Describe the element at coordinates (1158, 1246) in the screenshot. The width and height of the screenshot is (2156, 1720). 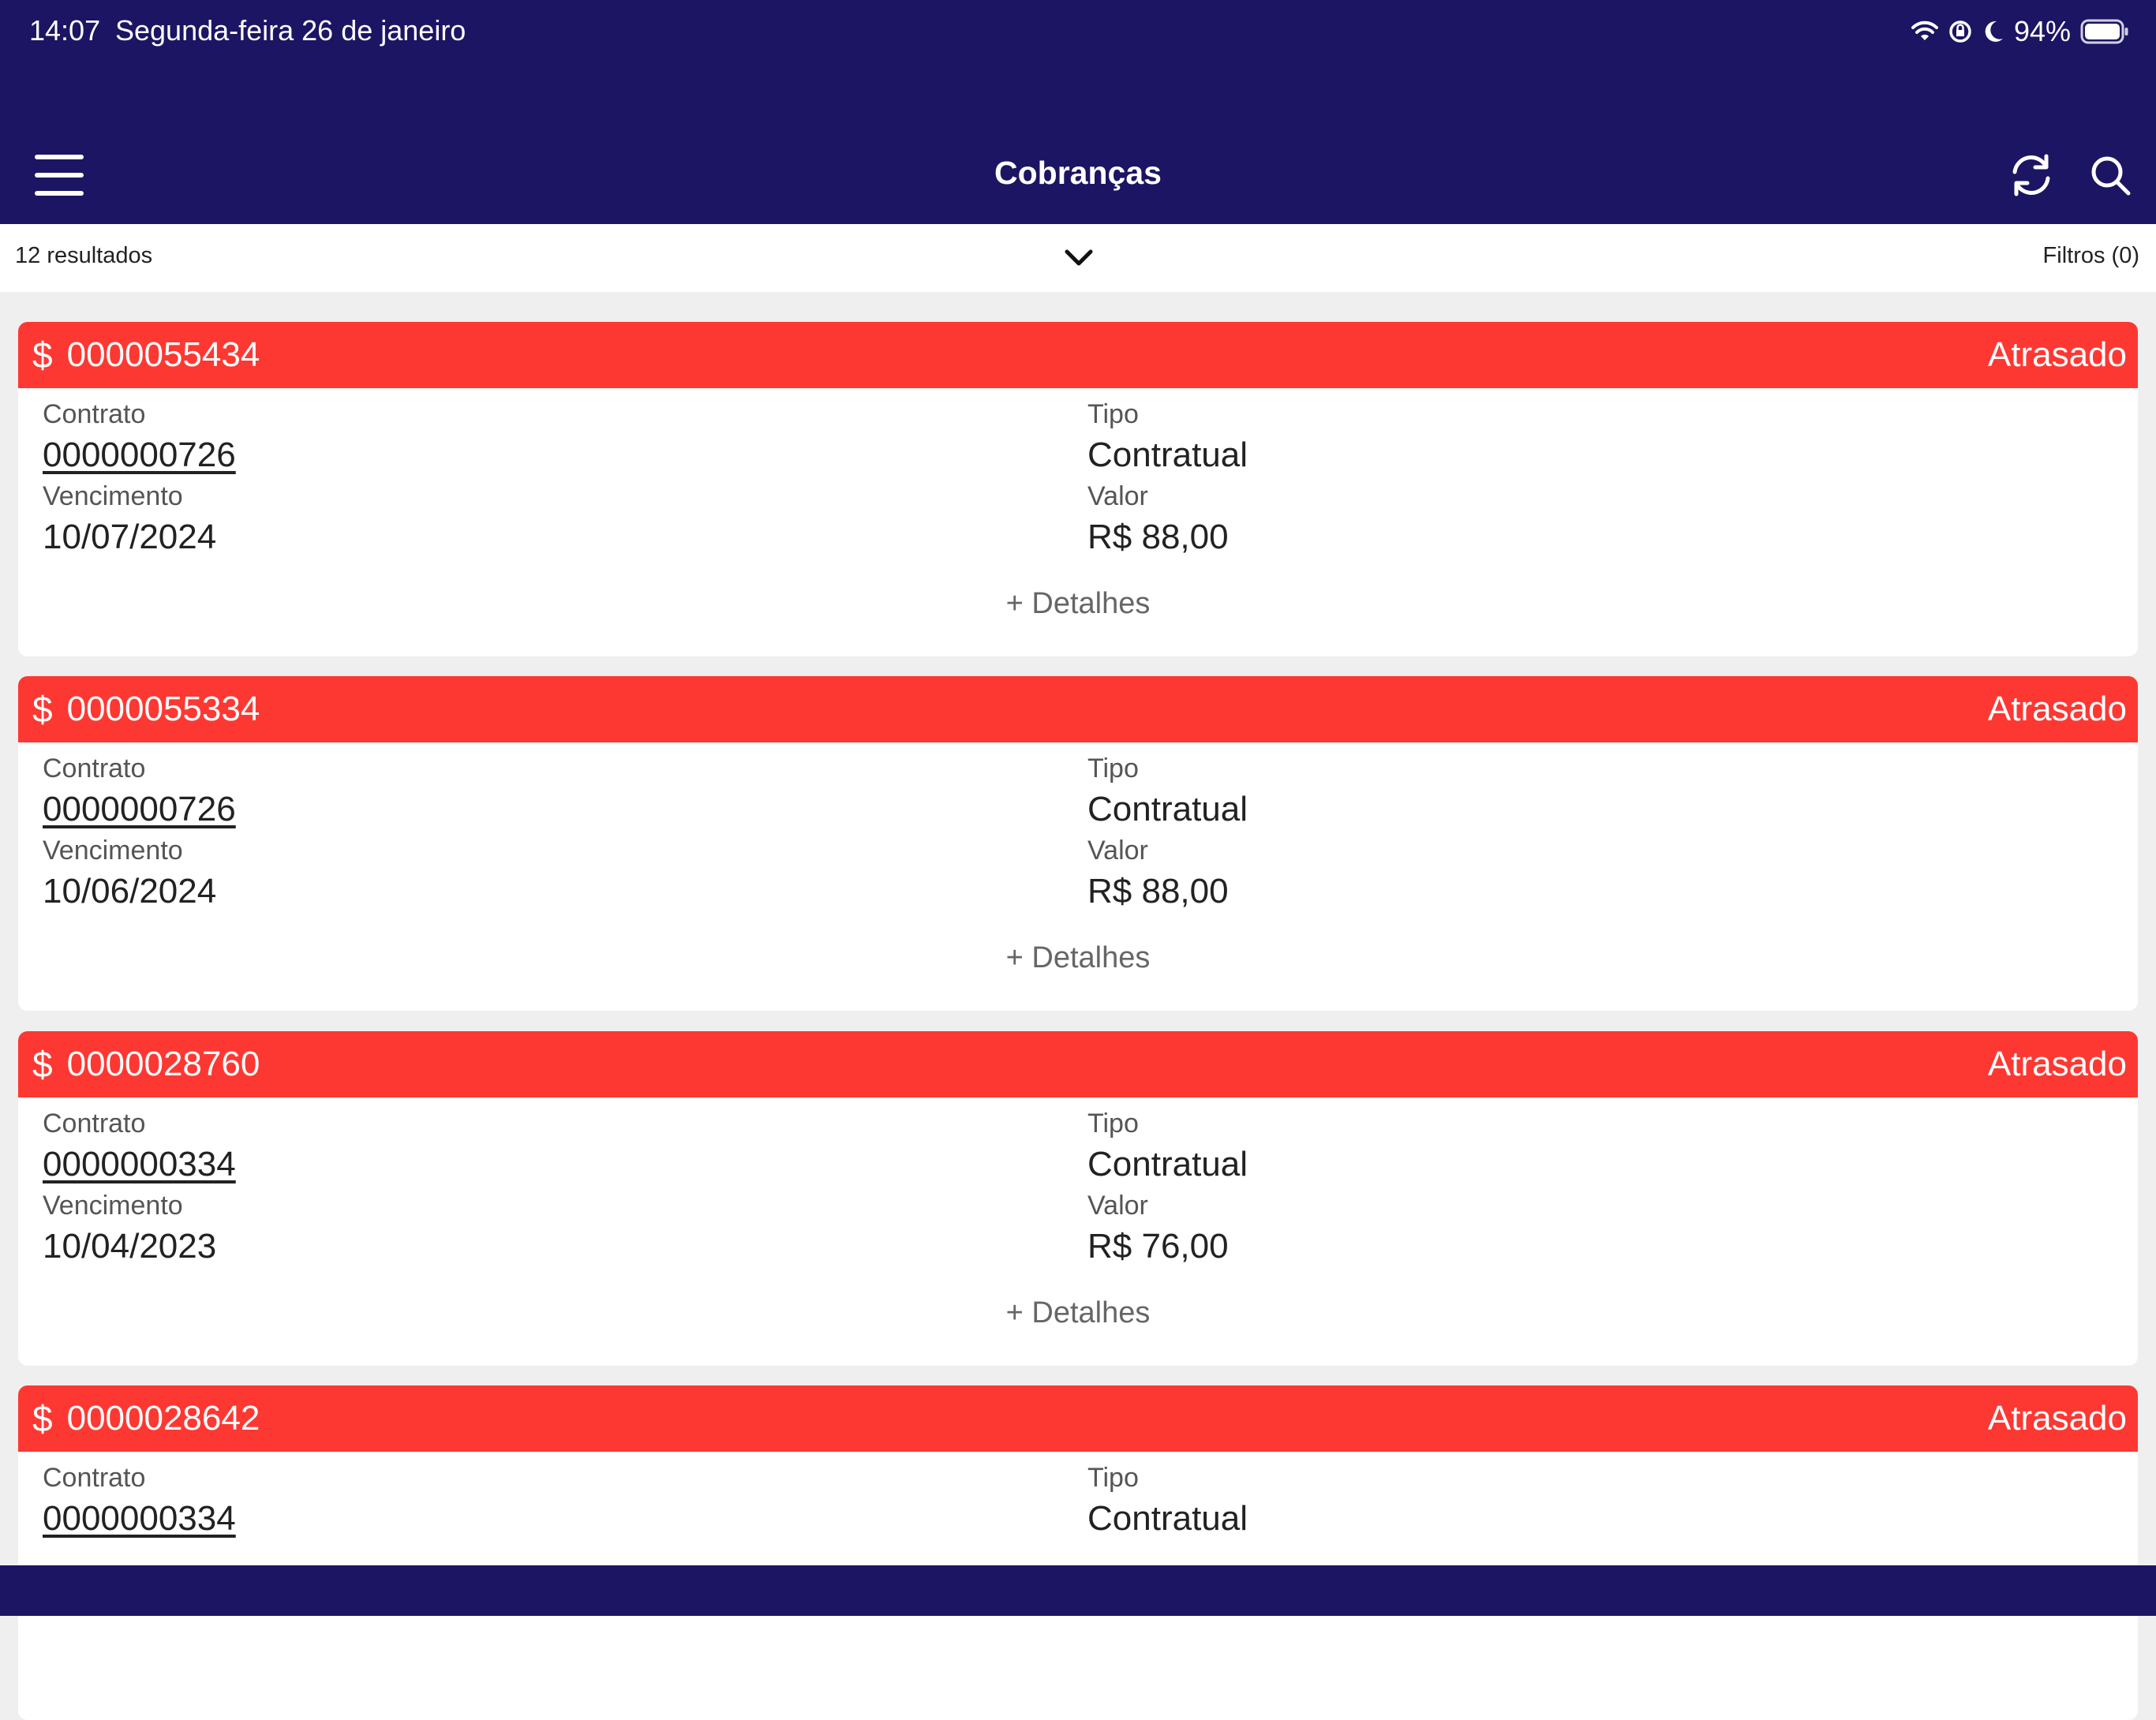
I see `charge-value: R$ 76,00` at that location.